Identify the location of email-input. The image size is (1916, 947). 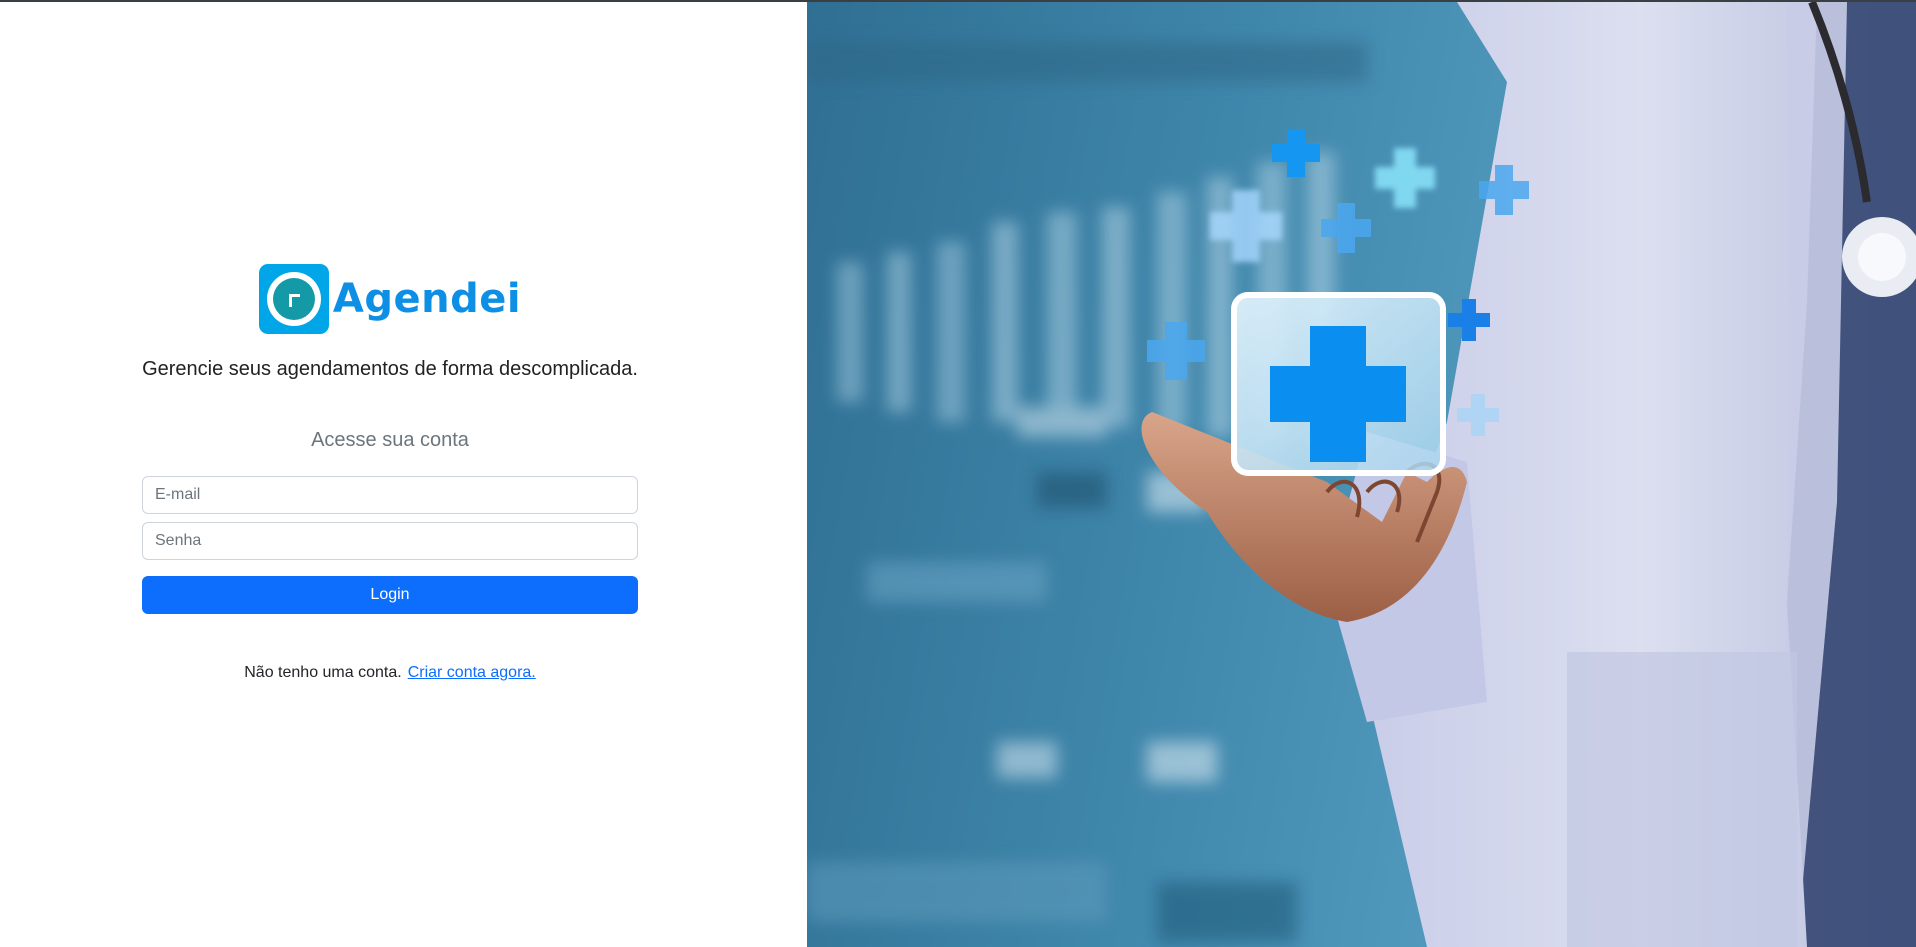
(390, 495).